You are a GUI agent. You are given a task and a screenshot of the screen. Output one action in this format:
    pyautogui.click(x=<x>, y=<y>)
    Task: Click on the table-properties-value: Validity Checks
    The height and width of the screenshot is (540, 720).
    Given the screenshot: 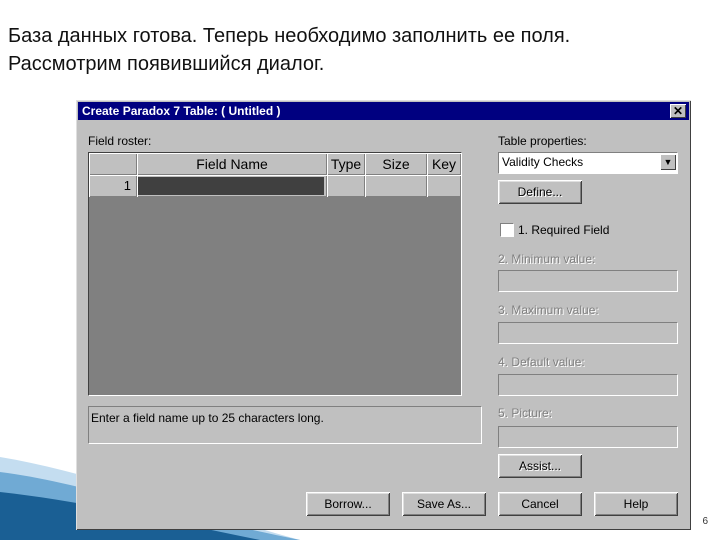 What is the action you would take?
    pyautogui.click(x=543, y=162)
    